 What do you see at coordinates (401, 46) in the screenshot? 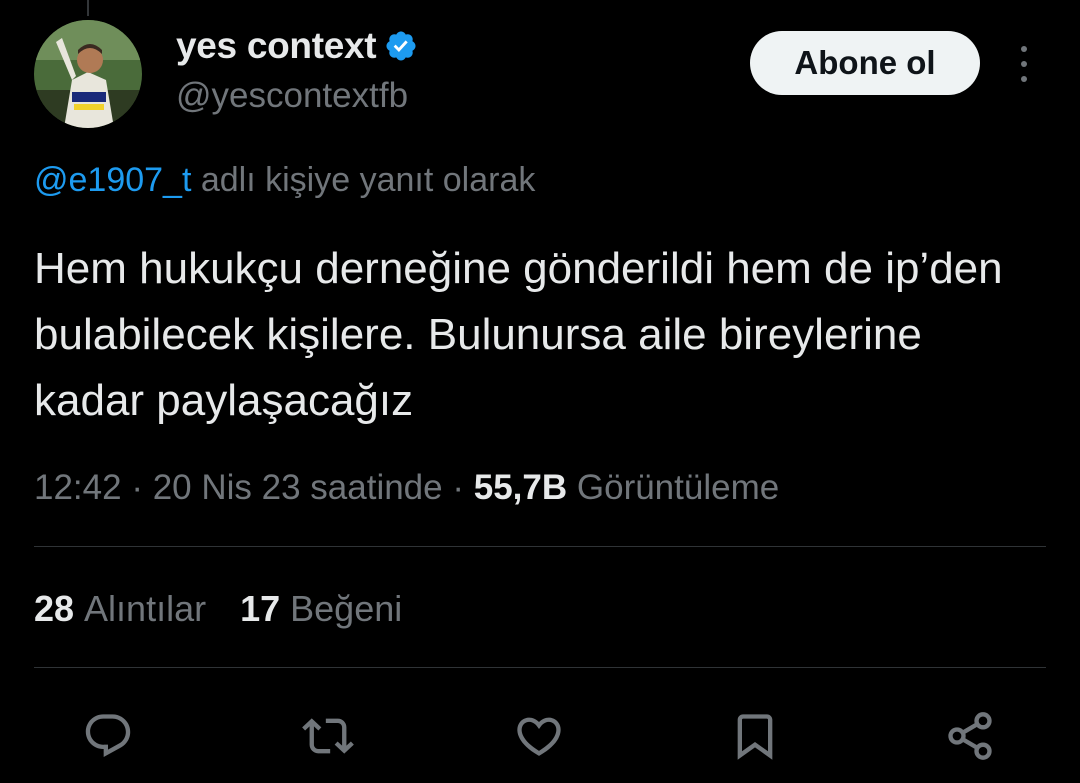
I see `verified-badge-icon` at bounding box center [401, 46].